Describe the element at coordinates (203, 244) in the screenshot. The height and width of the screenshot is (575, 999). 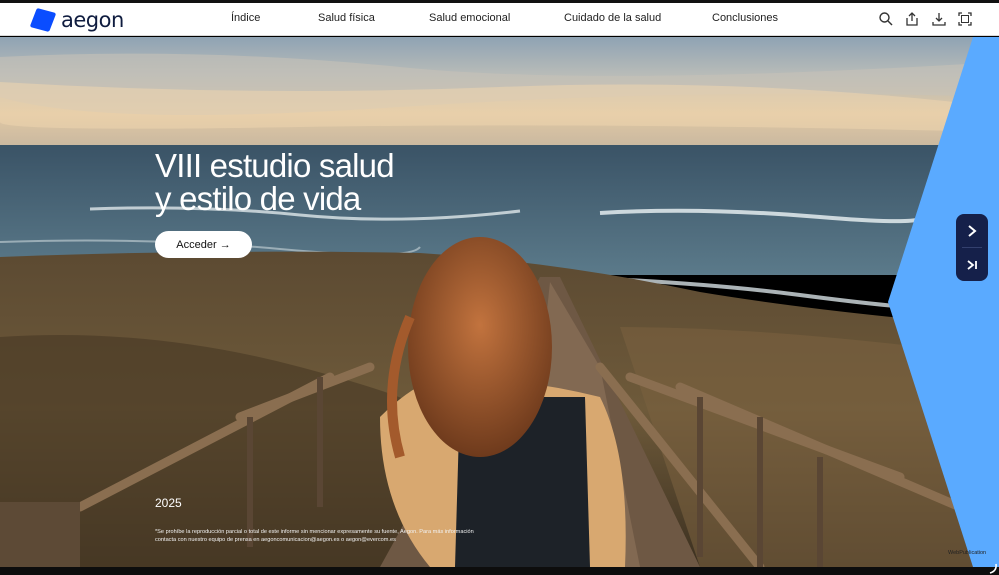
I see `acceder-button: Acceder →` at that location.